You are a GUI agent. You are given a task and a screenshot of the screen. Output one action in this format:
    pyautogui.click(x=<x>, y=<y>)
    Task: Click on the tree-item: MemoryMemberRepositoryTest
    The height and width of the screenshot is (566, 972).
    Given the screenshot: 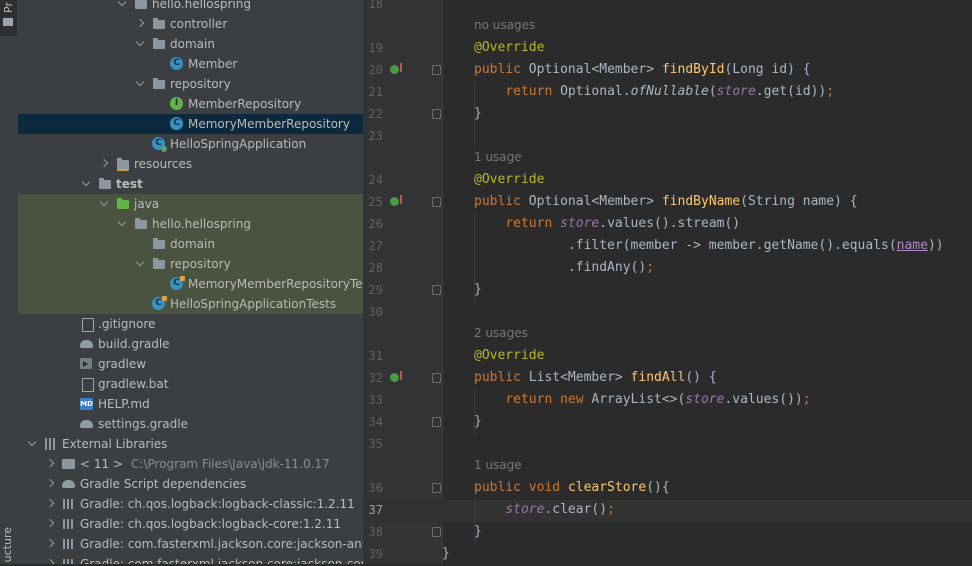 What is the action you would take?
    pyautogui.click(x=190, y=284)
    